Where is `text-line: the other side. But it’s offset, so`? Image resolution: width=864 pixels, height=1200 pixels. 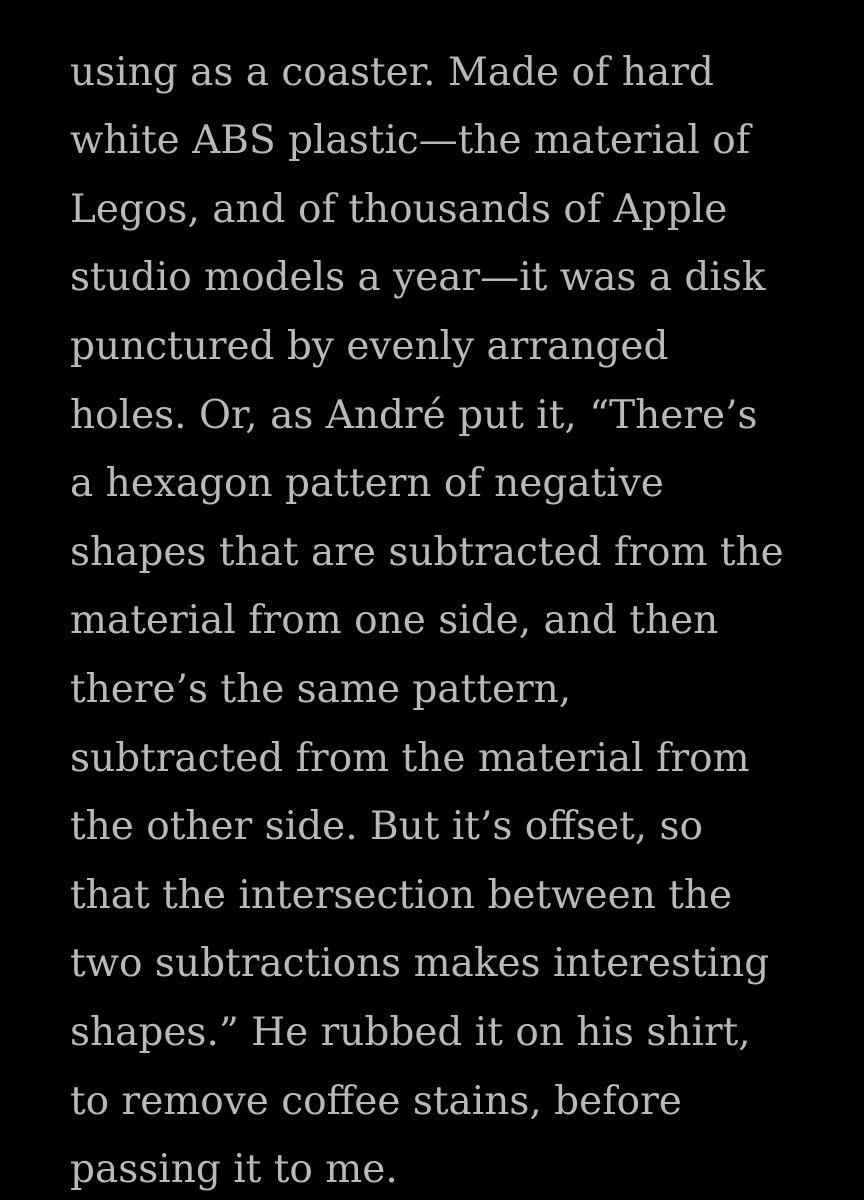 text-line: the other side. But it’s offset, so is located at coordinates (387, 827).